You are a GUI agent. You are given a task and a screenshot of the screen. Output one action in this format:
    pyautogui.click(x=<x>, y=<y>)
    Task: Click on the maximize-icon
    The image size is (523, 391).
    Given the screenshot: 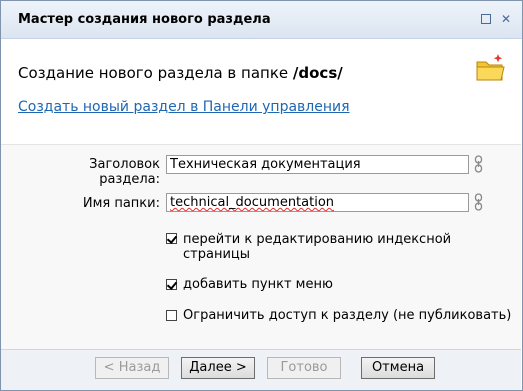 What is the action you would take?
    pyautogui.click(x=486, y=19)
    